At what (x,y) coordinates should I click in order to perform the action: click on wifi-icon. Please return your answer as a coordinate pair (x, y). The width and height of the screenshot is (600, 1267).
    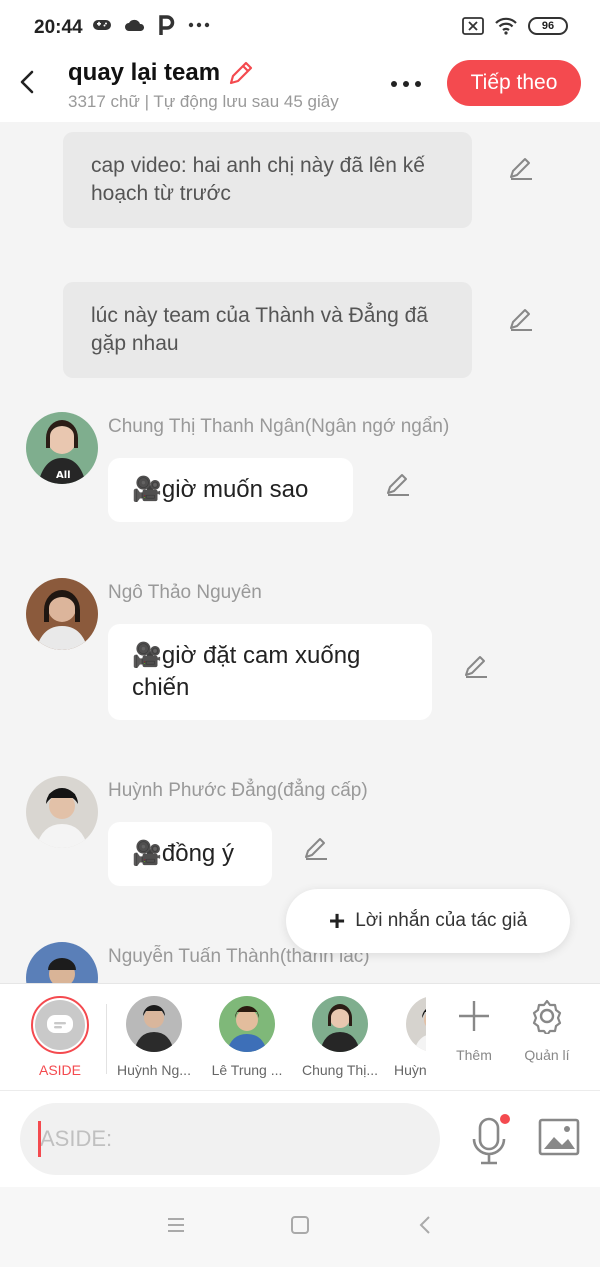
    Looking at the image, I should click on (506, 26).